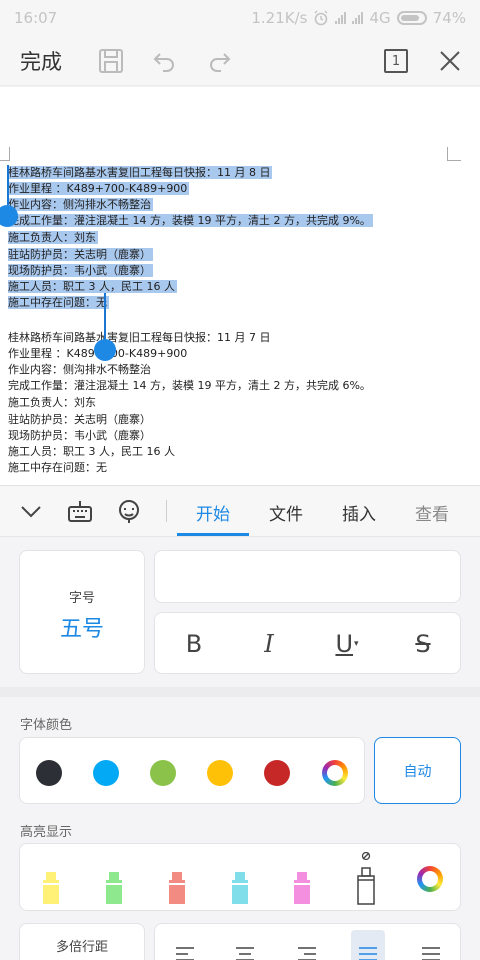 The image size is (480, 960). Describe the element at coordinates (359, 512) in the screenshot. I see `tab-insert: 插入` at that location.